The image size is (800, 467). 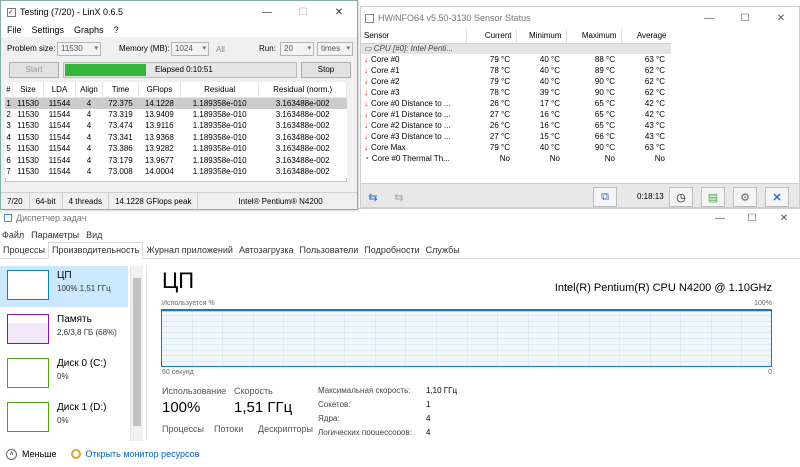 I want to click on cores-label: Ядра:, so click(x=329, y=418).